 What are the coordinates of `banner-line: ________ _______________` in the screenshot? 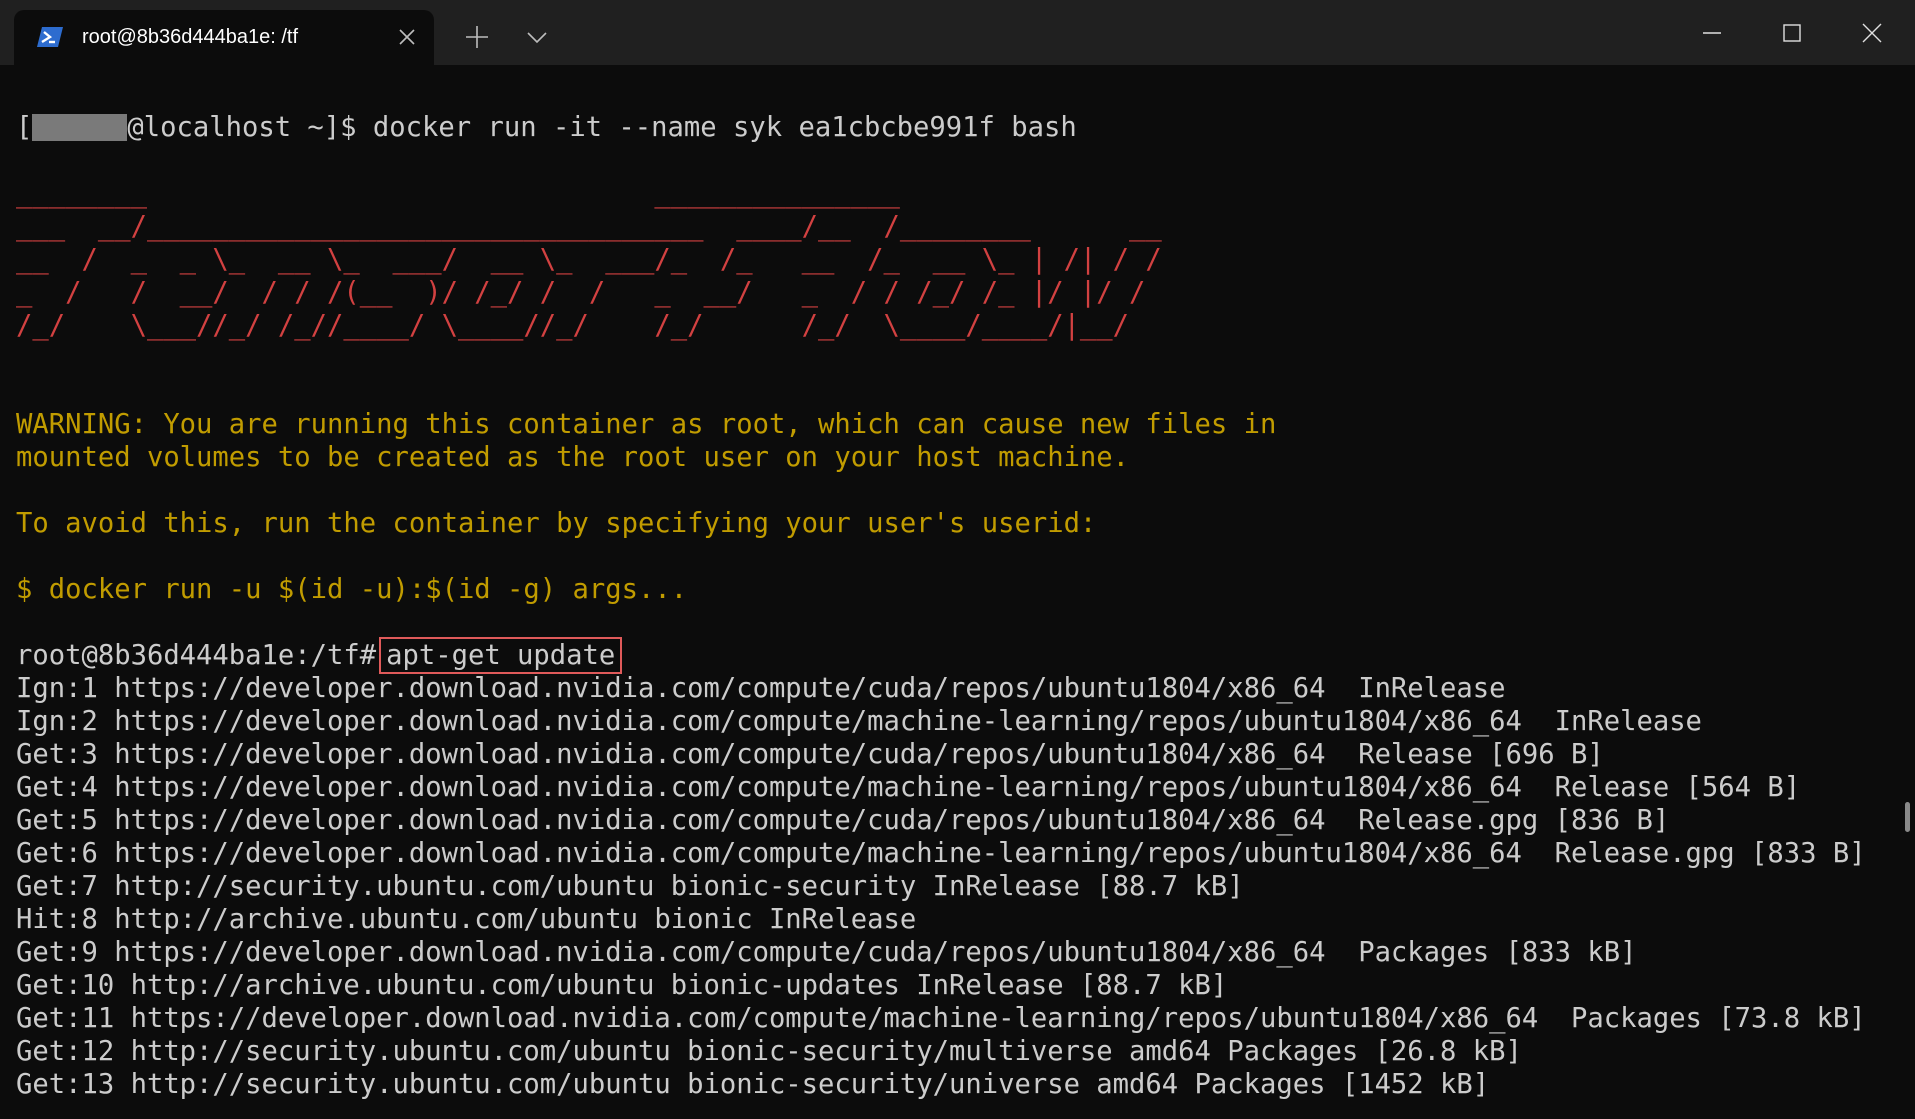 It's located at (458, 193).